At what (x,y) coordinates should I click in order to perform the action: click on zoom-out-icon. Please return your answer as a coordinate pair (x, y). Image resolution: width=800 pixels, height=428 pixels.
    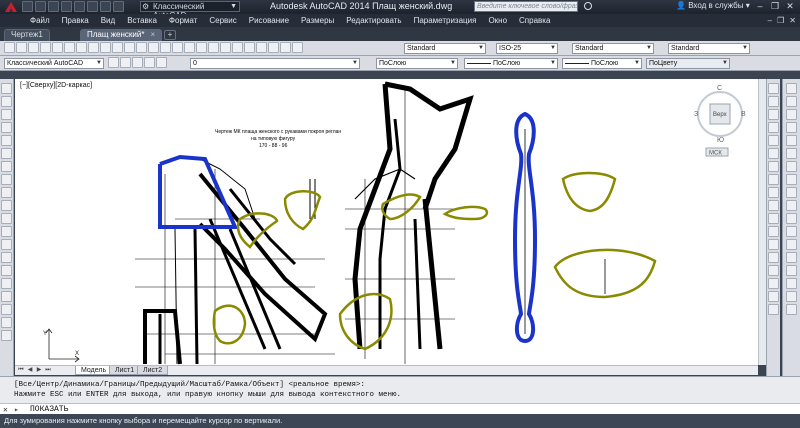
    Looking at the image, I should click on (791, 205).